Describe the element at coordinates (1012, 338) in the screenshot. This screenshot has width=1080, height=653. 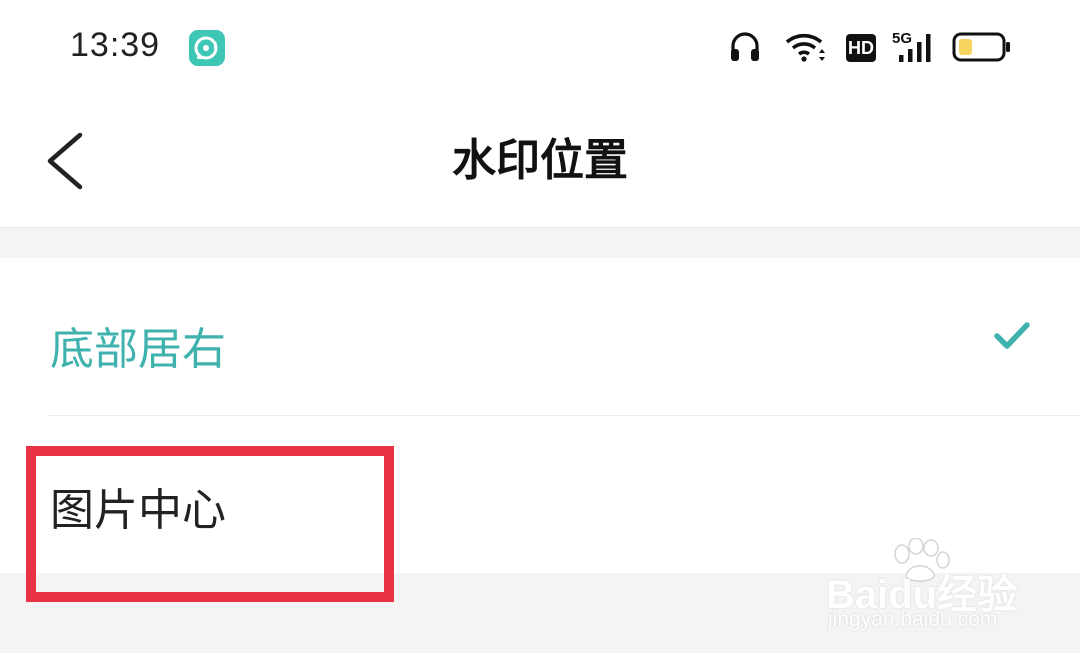
I see `check-icon` at that location.